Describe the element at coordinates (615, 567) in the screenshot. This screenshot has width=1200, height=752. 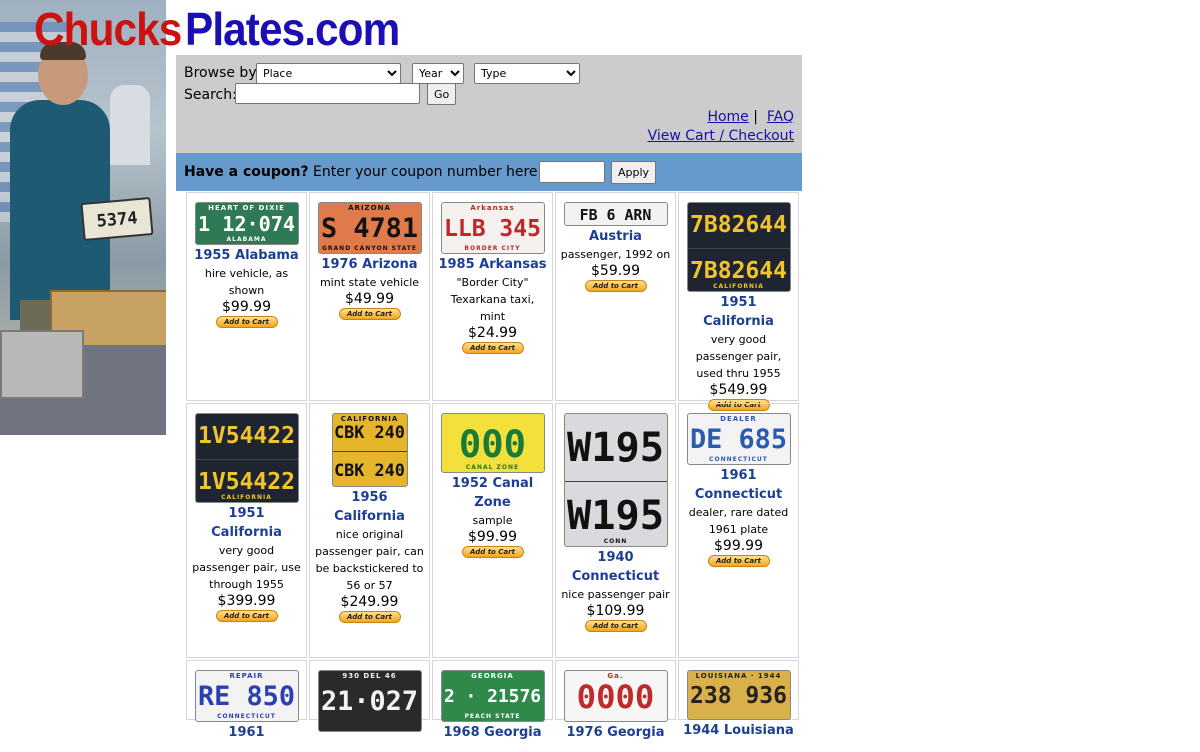
I see `product-title: 1940 Connecticut` at that location.